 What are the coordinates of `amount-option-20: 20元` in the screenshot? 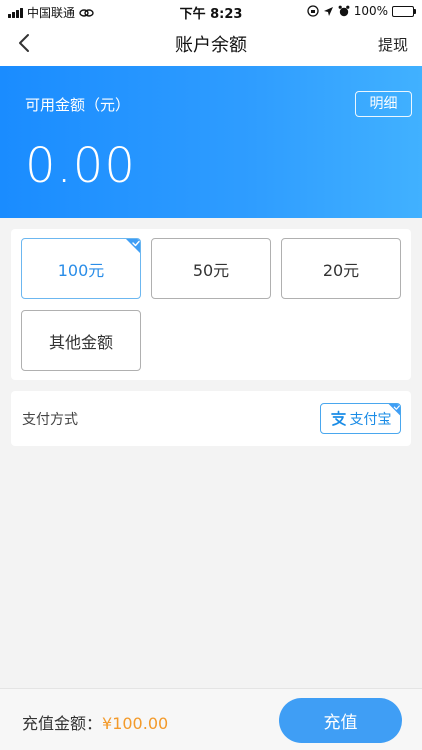 It's located at (341, 268).